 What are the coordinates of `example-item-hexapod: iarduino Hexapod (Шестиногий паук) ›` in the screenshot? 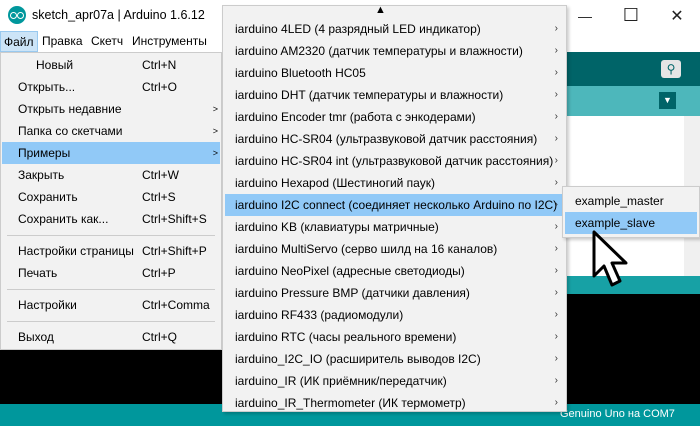 It's located at (394, 183).